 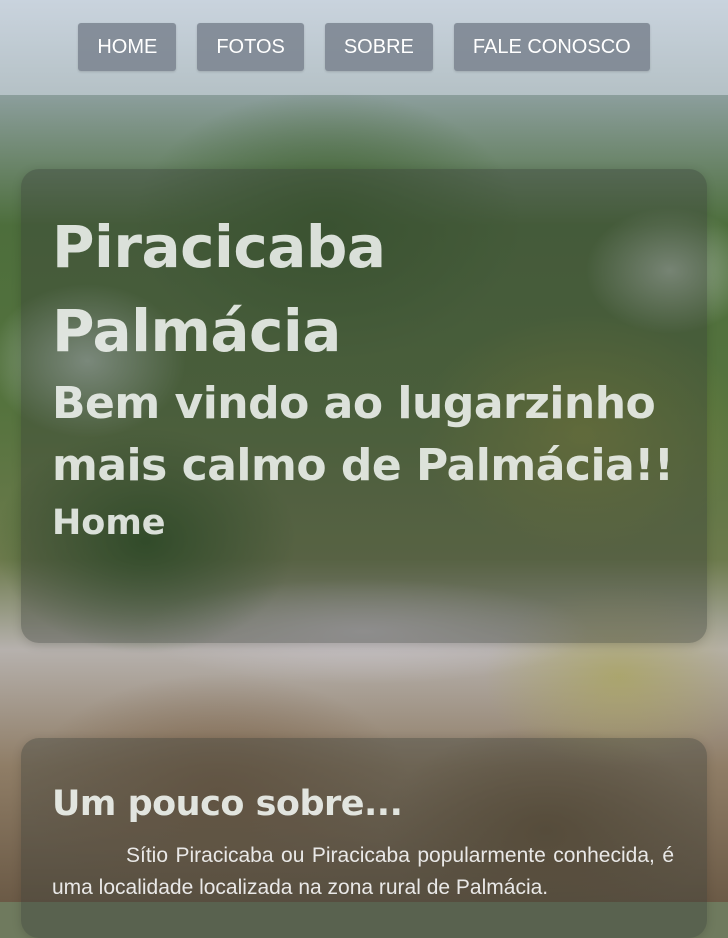 I want to click on nav-fotos-button: FOTOS, so click(x=250, y=47).